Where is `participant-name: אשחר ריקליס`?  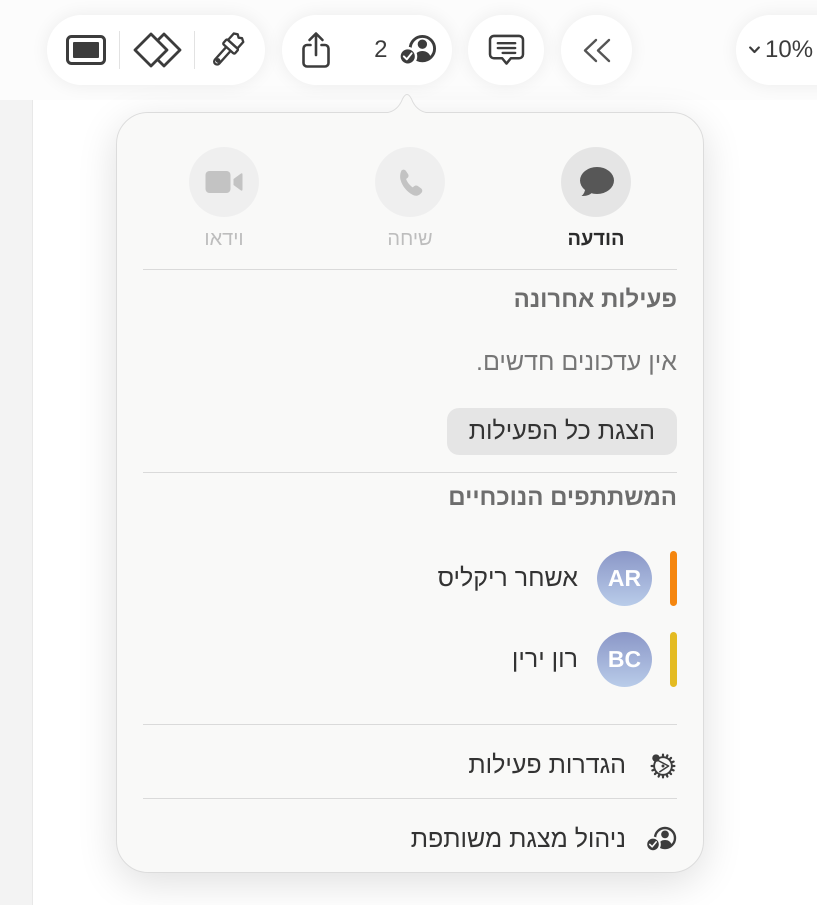
participant-name: אשחר ריקליס is located at coordinates (508, 578).